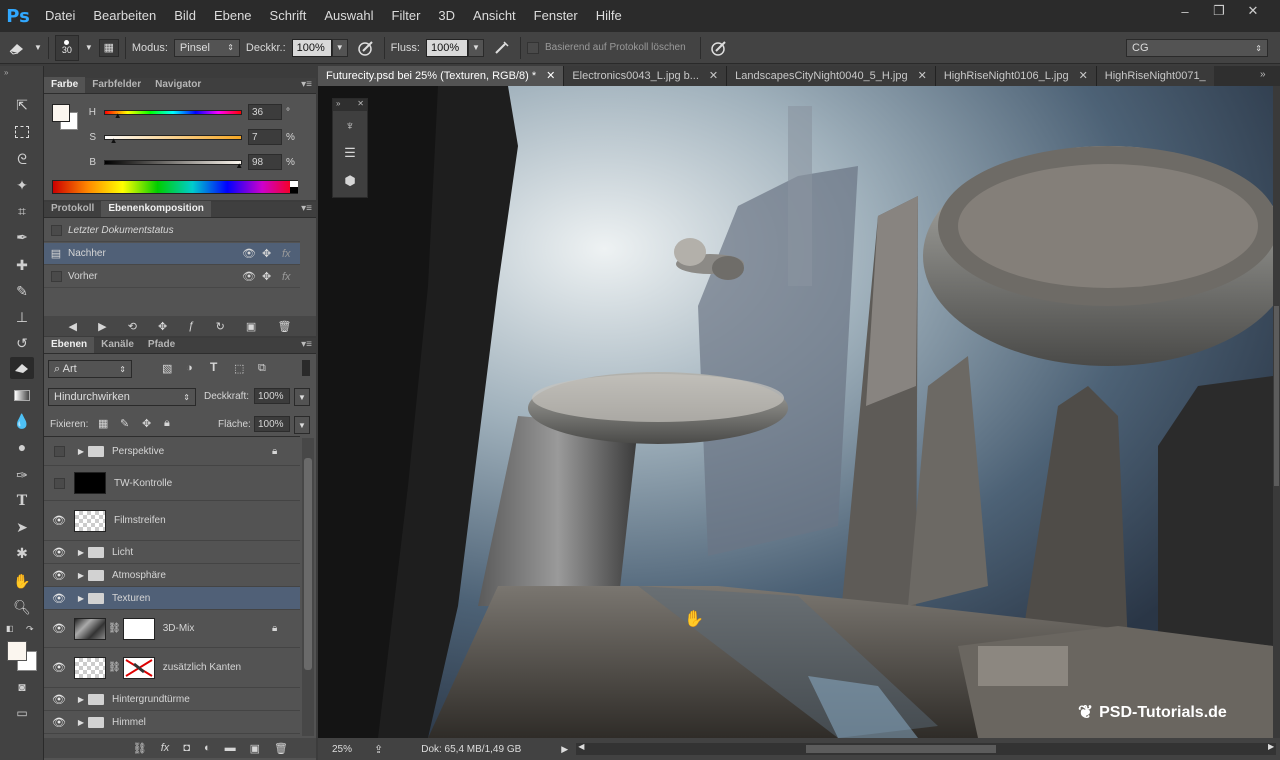  I want to click on menu-filter: Filter, so click(406, 16).